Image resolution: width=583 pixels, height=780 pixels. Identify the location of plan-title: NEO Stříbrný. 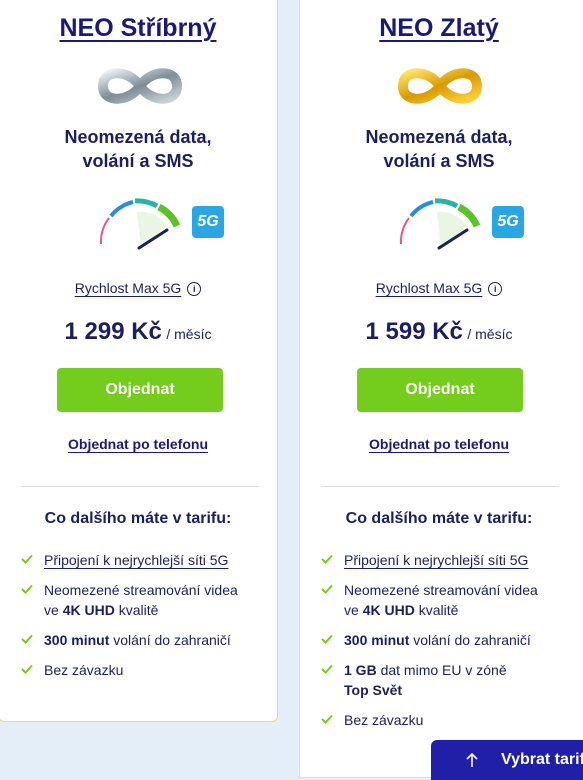
(138, 28).